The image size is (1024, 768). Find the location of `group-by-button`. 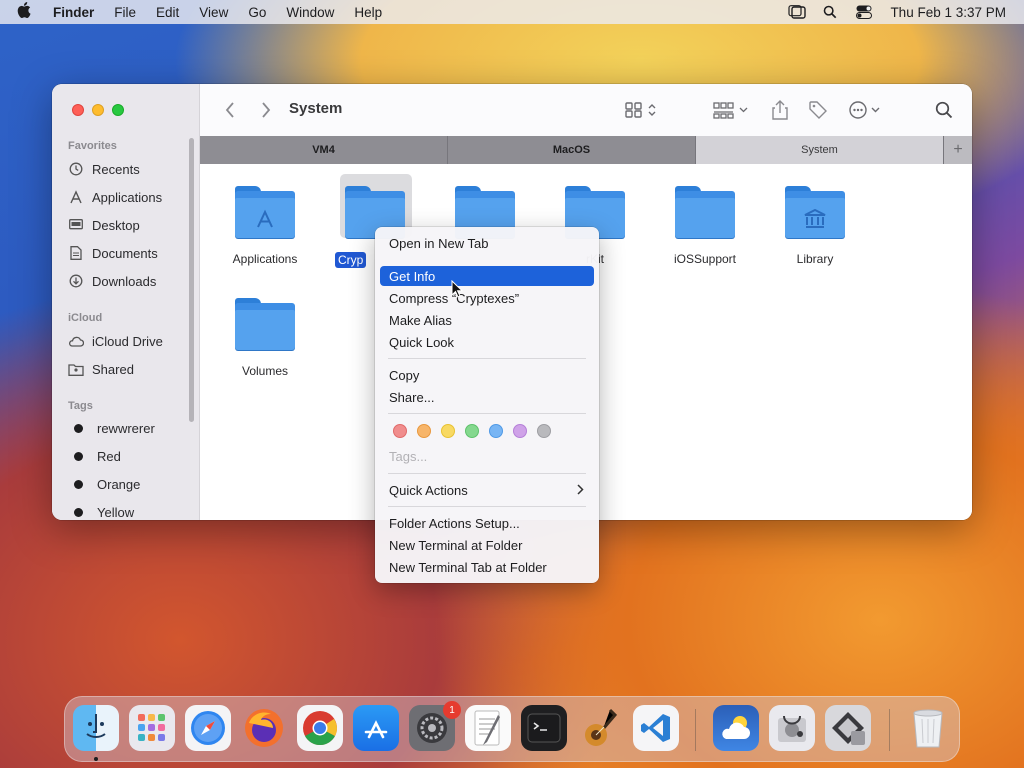

group-by-button is located at coordinates (732, 110).